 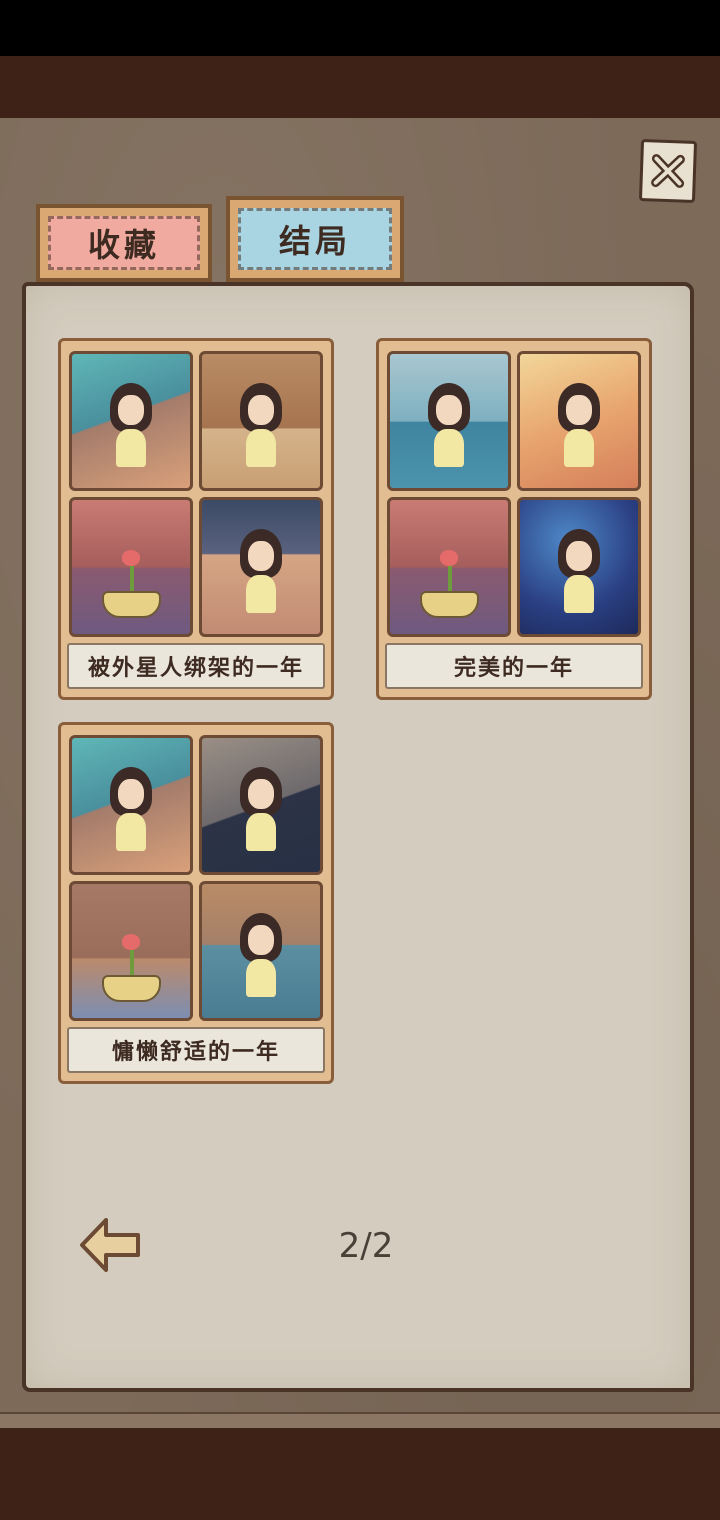 I want to click on ending-card-abducted: 被外星人绑架的一年, so click(x=196, y=519).